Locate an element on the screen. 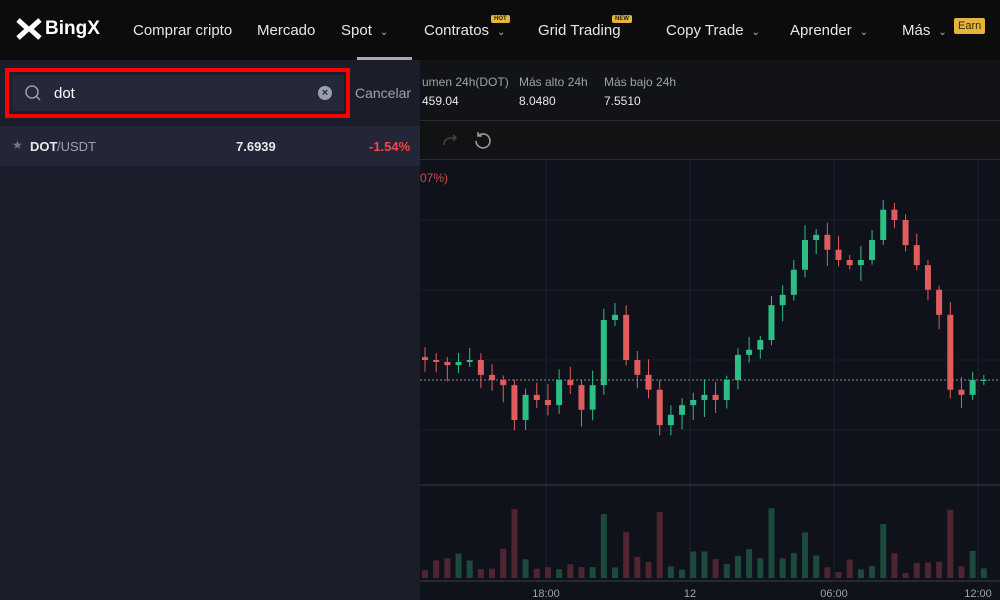  nav-label: Mercado is located at coordinates (286, 30).